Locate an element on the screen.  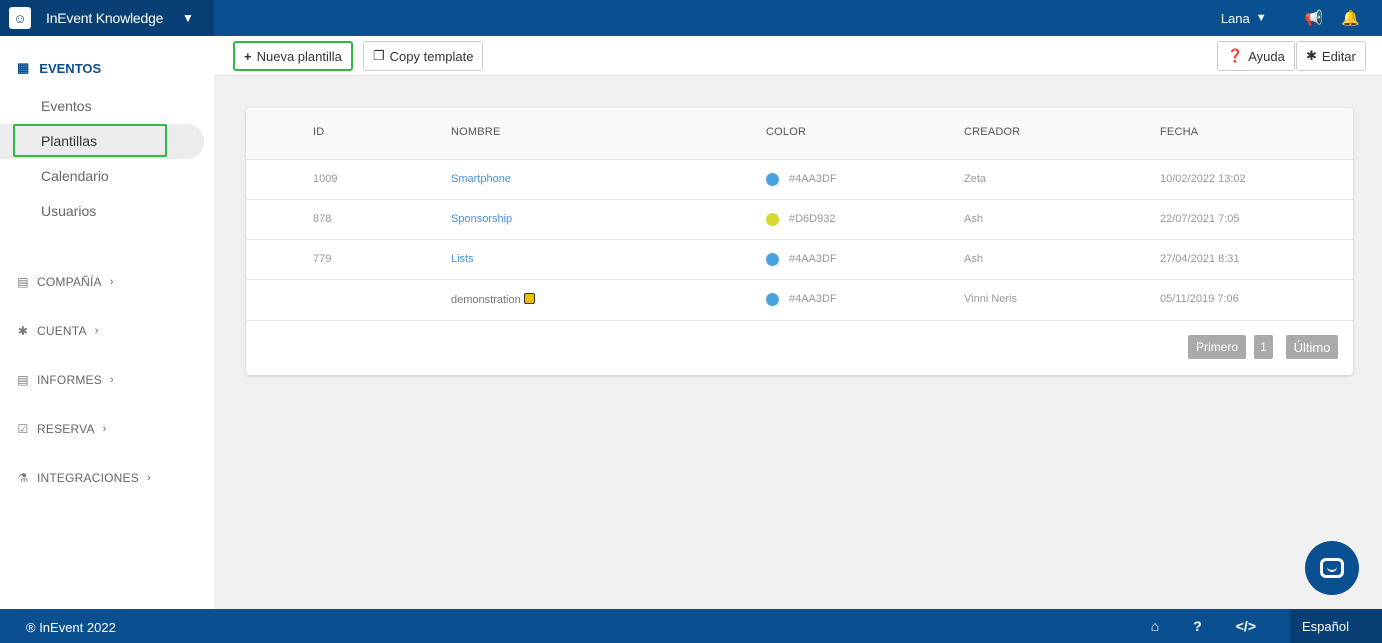
lock-icon is located at coordinates (529, 298).